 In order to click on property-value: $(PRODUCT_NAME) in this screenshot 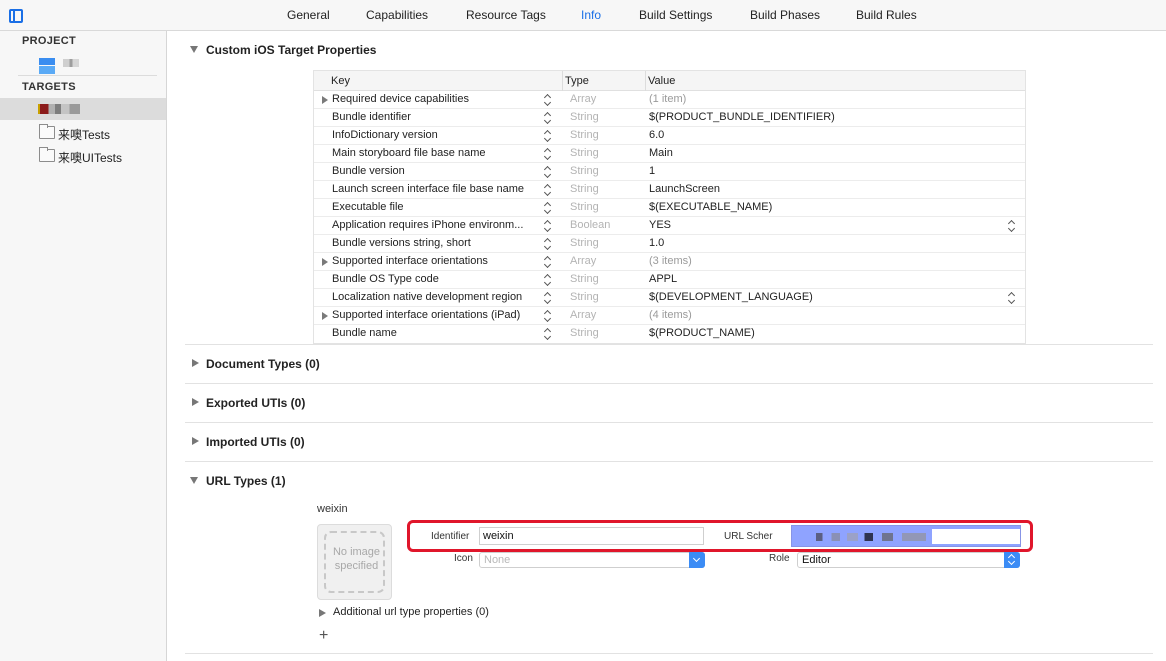, I will do `click(702, 333)`.